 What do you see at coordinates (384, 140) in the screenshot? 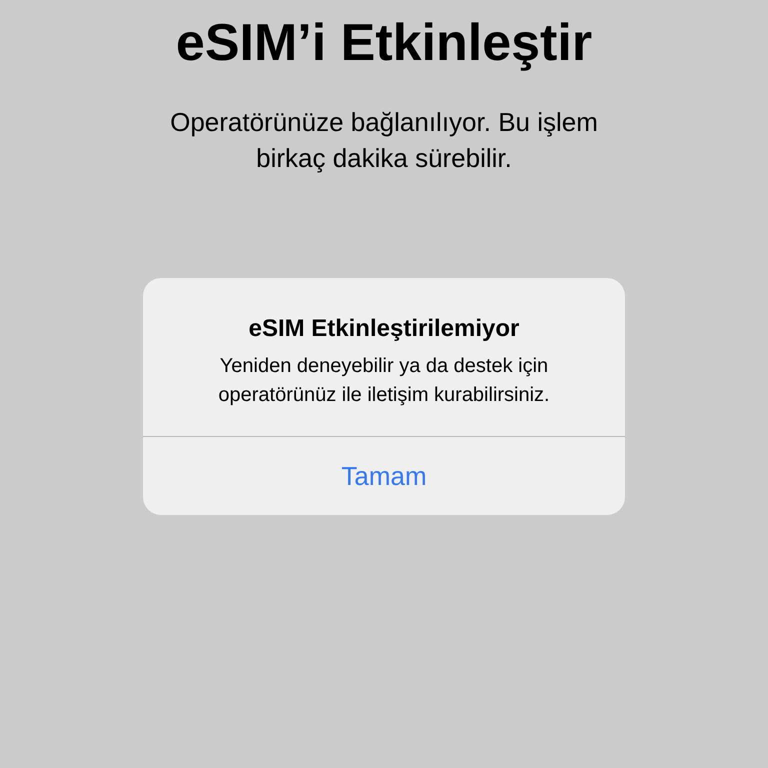
I see `screen-subtitle: Operatörünüze bağlanılıyor. Bu işlem birkaç dakika sürebilir.` at bounding box center [384, 140].